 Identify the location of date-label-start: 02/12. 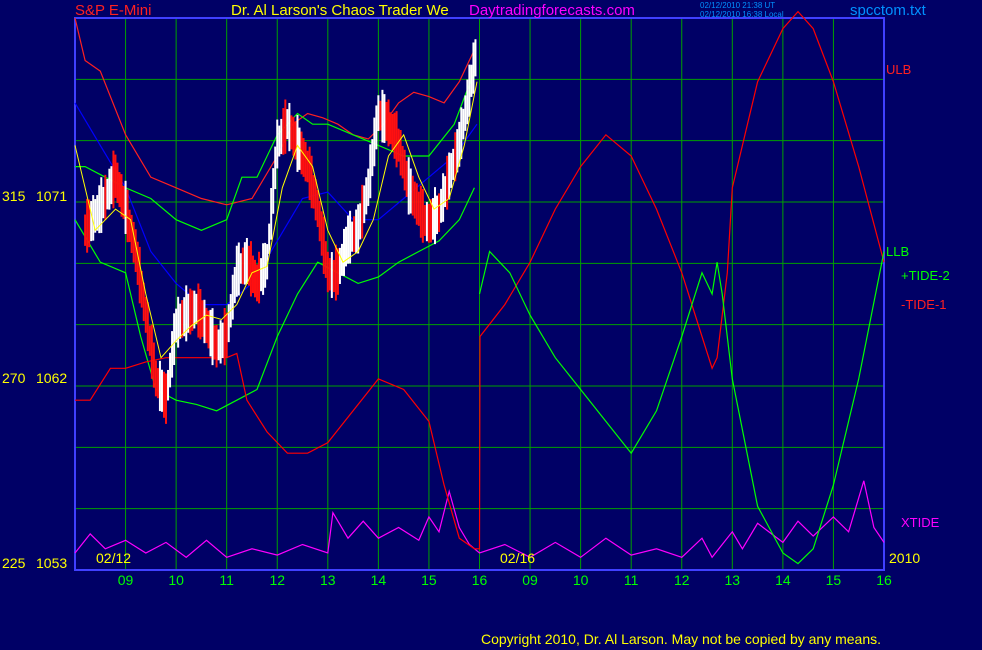
(114, 558).